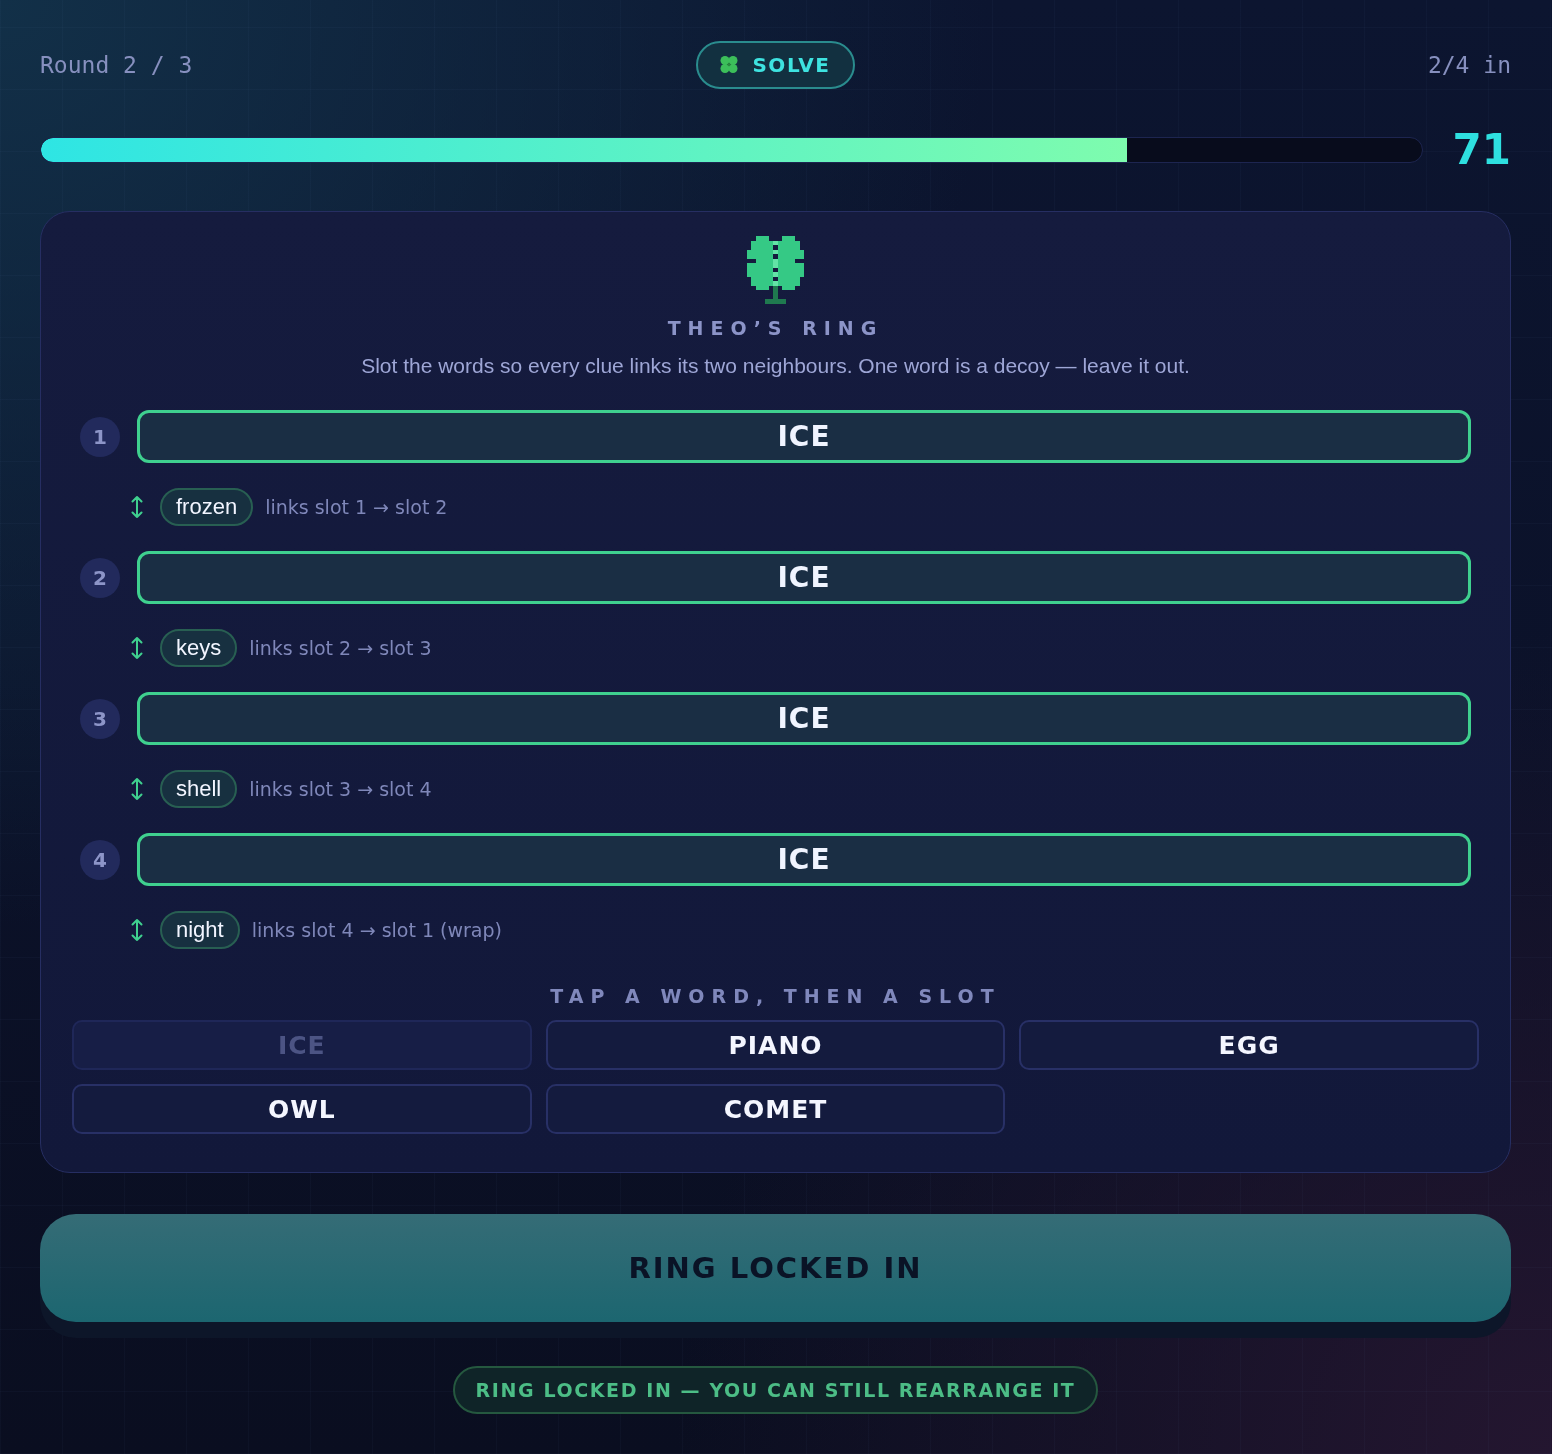 Image resolution: width=1552 pixels, height=1454 pixels. I want to click on word-tile: EGG, so click(1249, 1045).